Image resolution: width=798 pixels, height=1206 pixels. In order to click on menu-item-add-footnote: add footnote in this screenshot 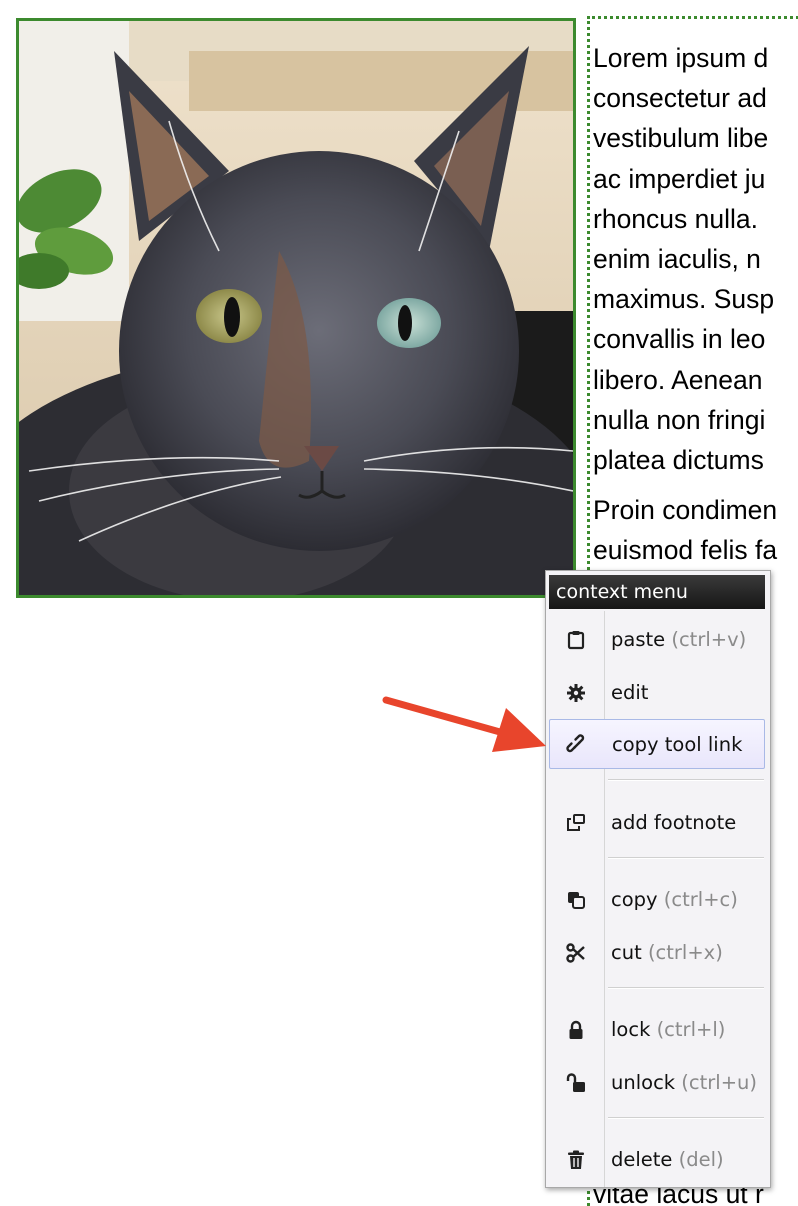, I will do `click(657, 823)`.